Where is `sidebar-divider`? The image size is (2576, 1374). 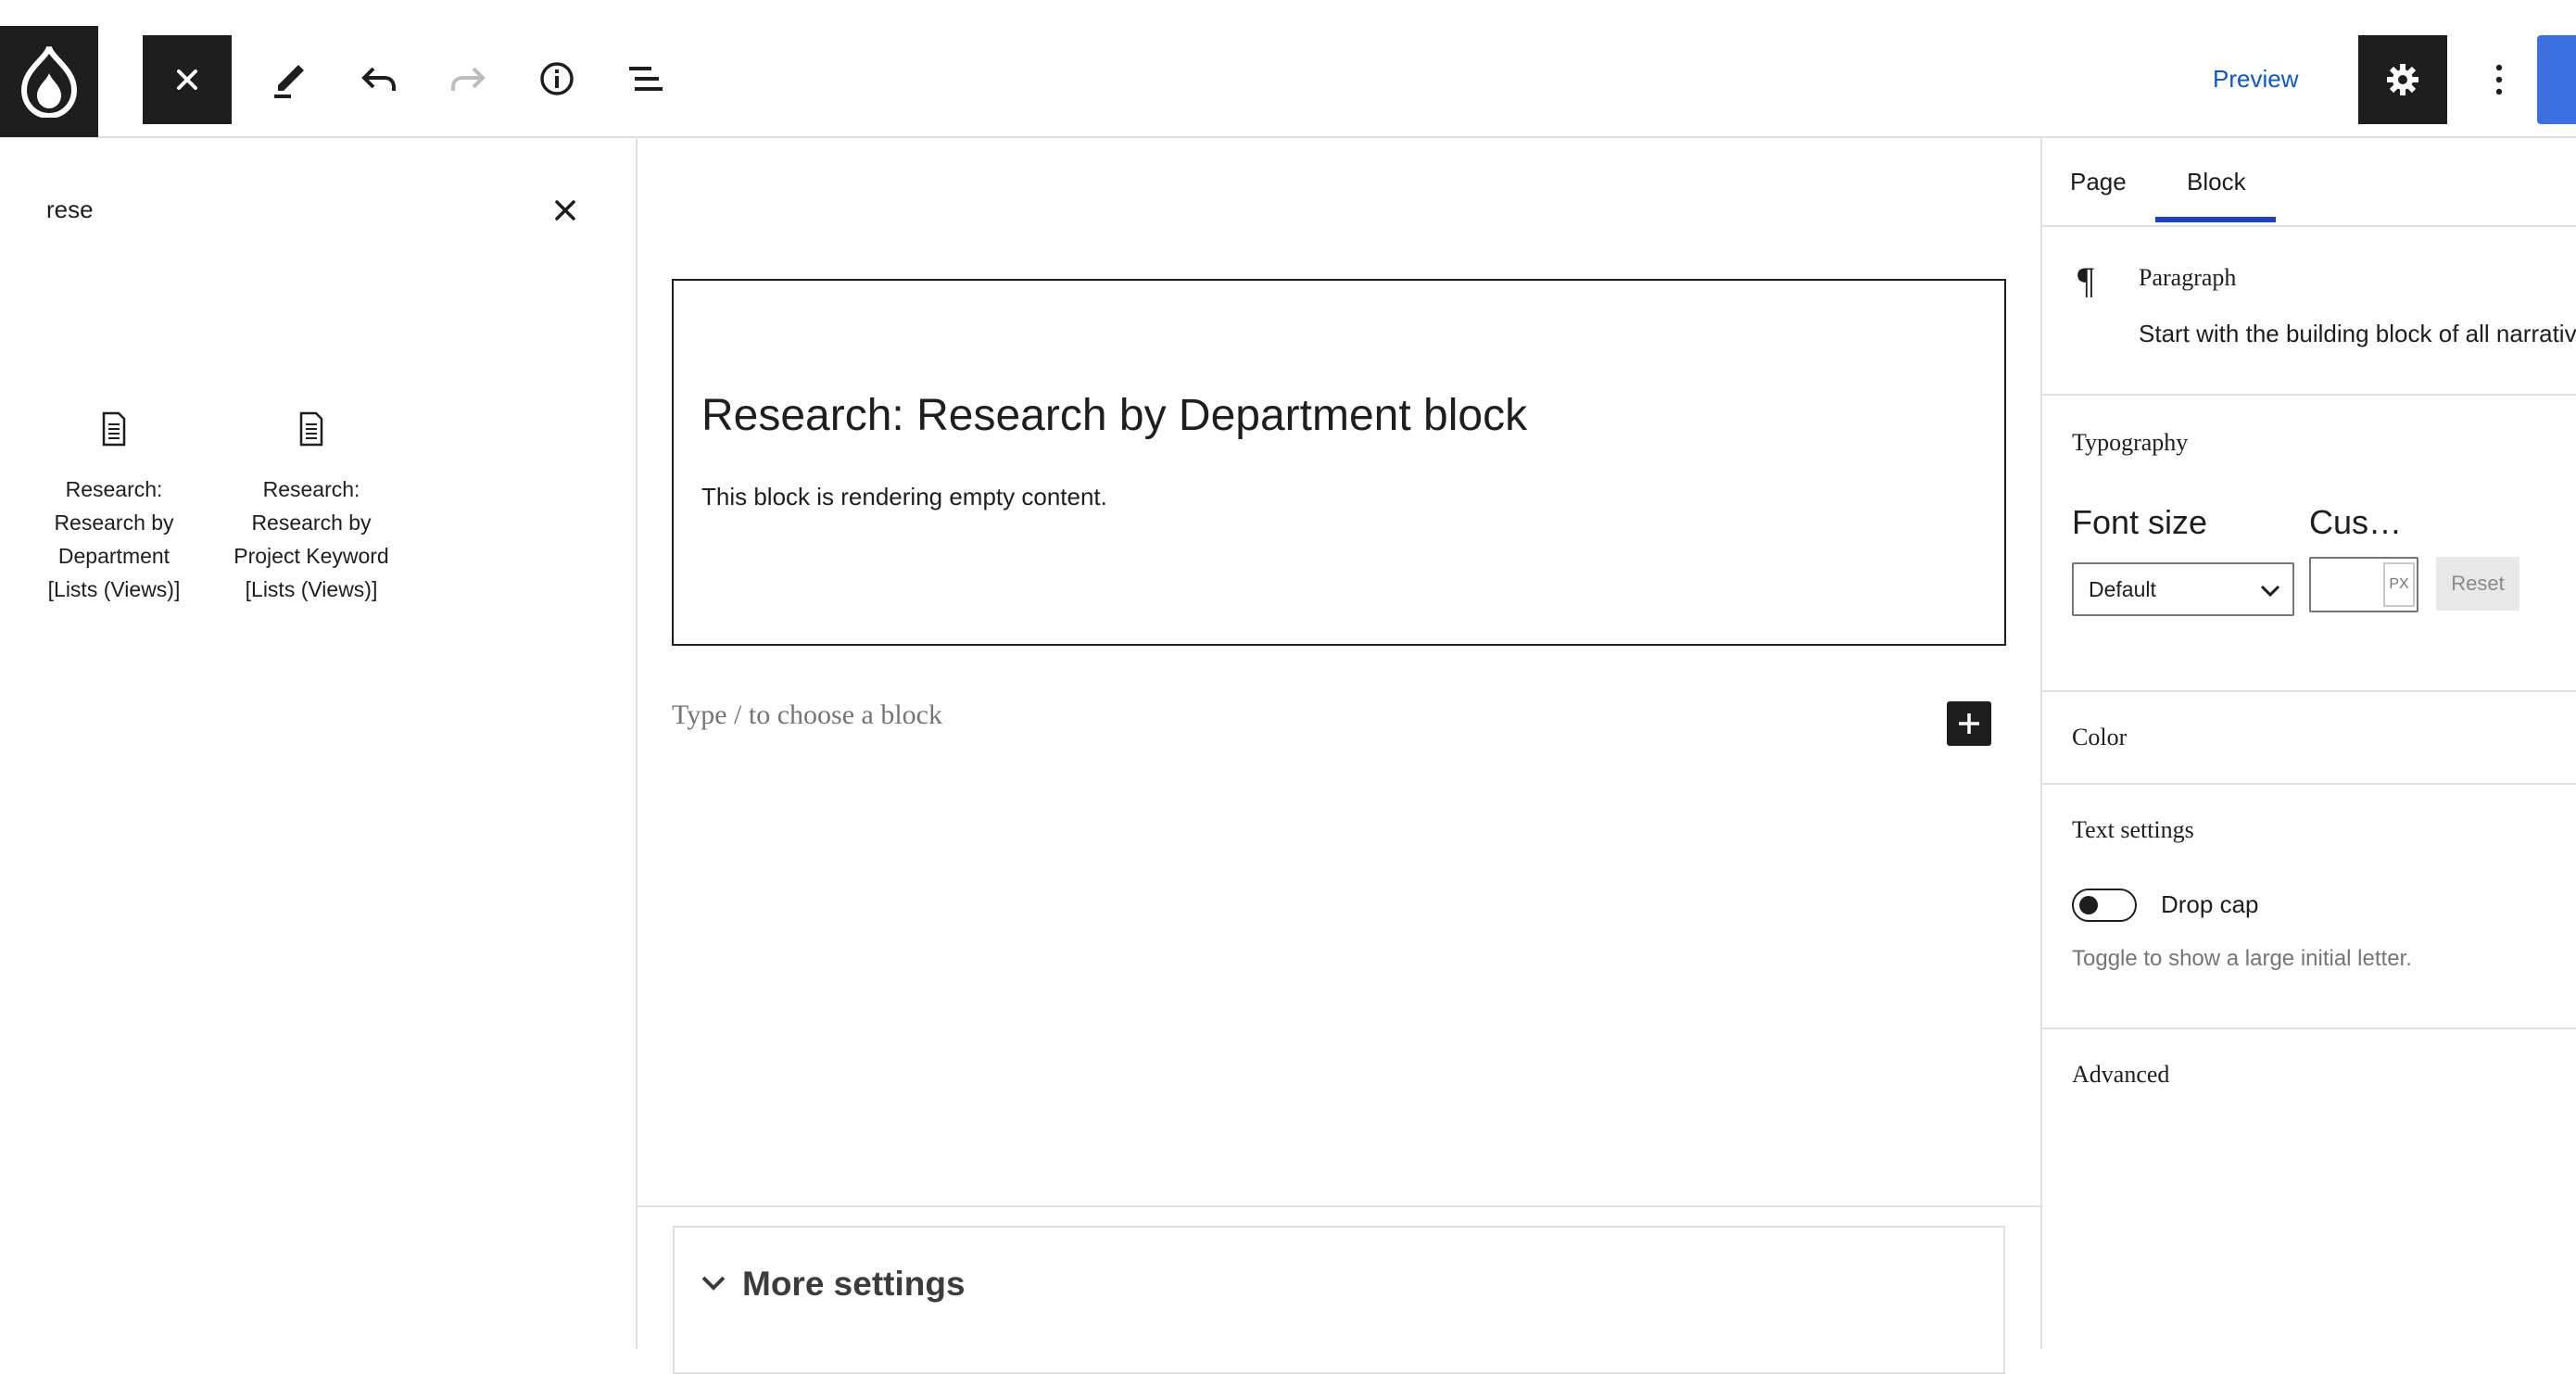 sidebar-divider is located at coordinates (2041, 744).